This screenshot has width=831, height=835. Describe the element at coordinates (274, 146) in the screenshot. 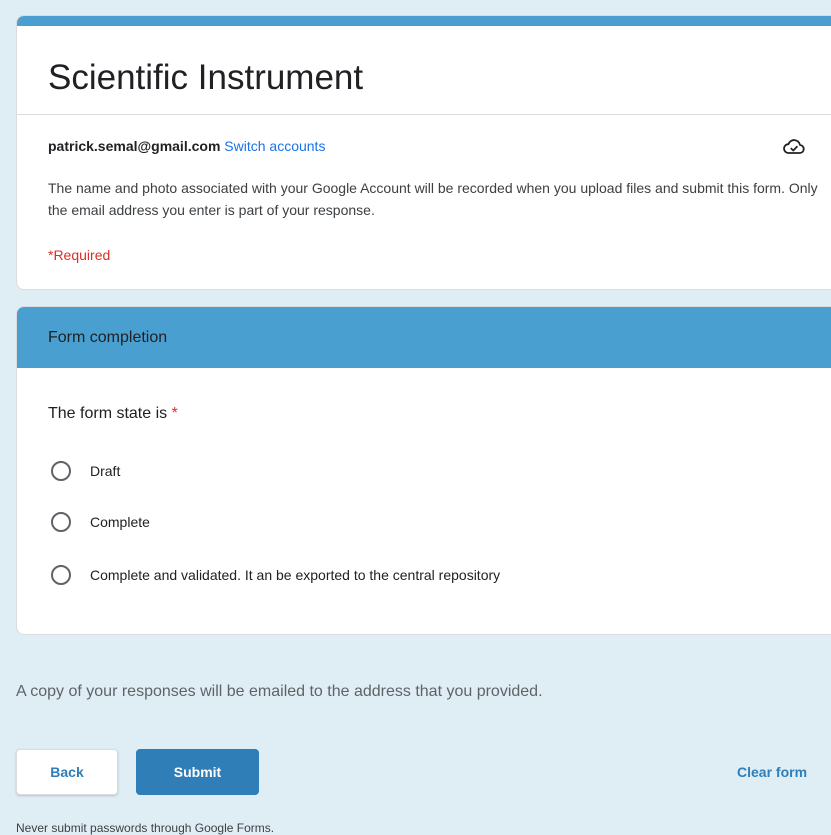

I see `switch-accounts-link: Switch accounts` at that location.